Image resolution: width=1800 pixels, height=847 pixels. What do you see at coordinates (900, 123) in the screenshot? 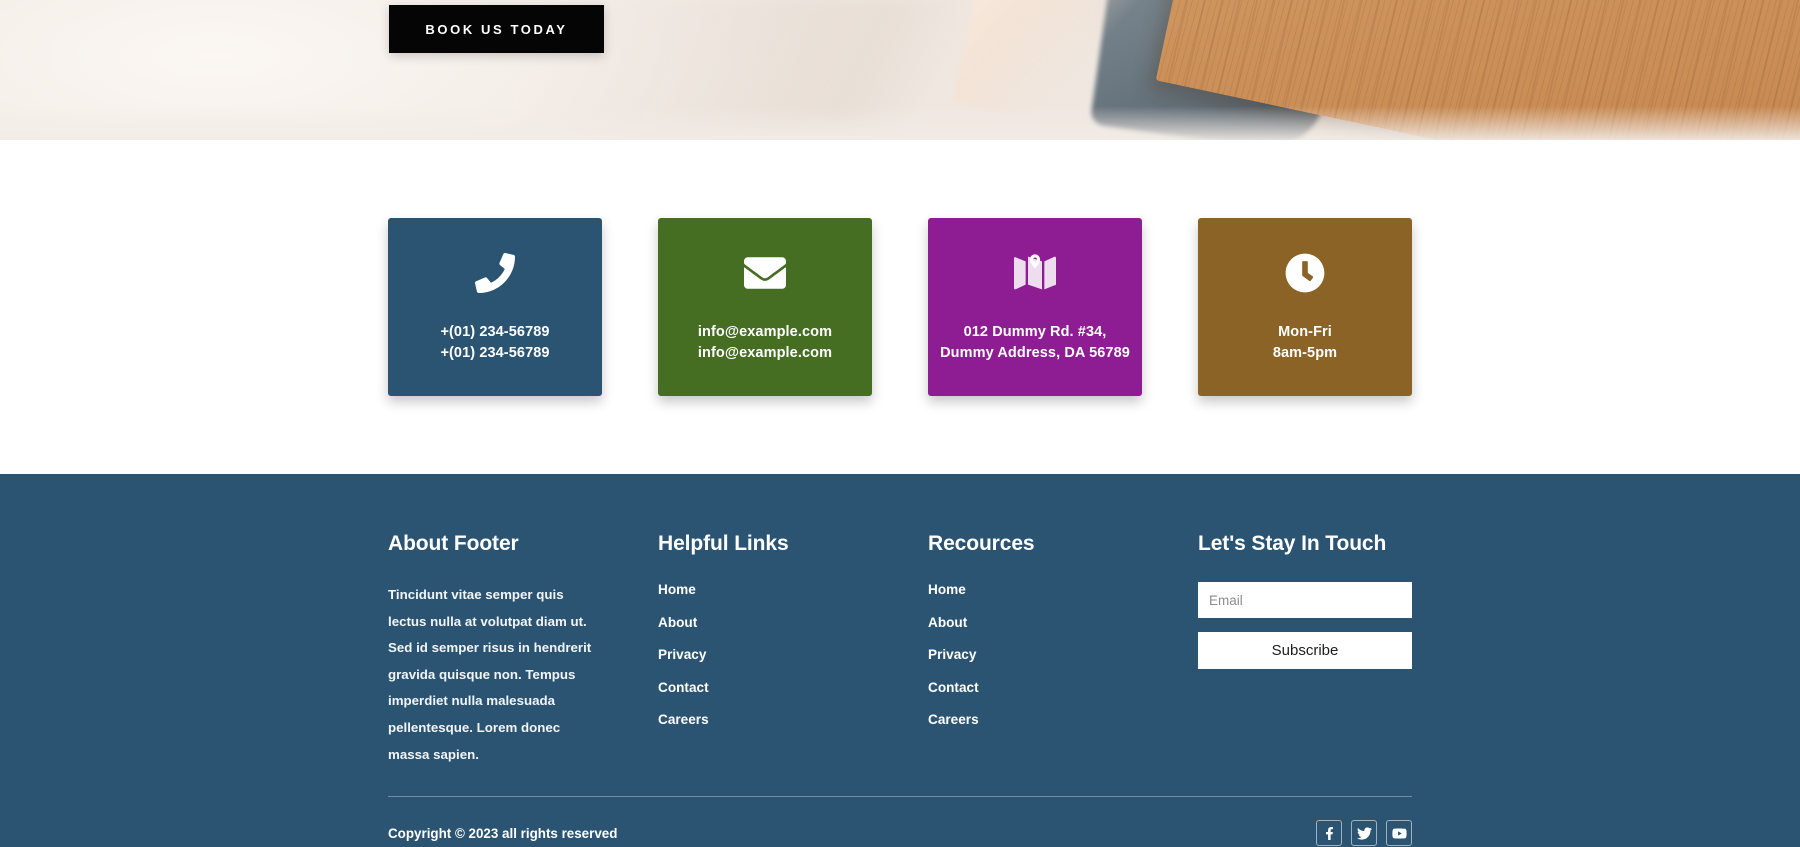
I see `hero-bottom-fade` at bounding box center [900, 123].